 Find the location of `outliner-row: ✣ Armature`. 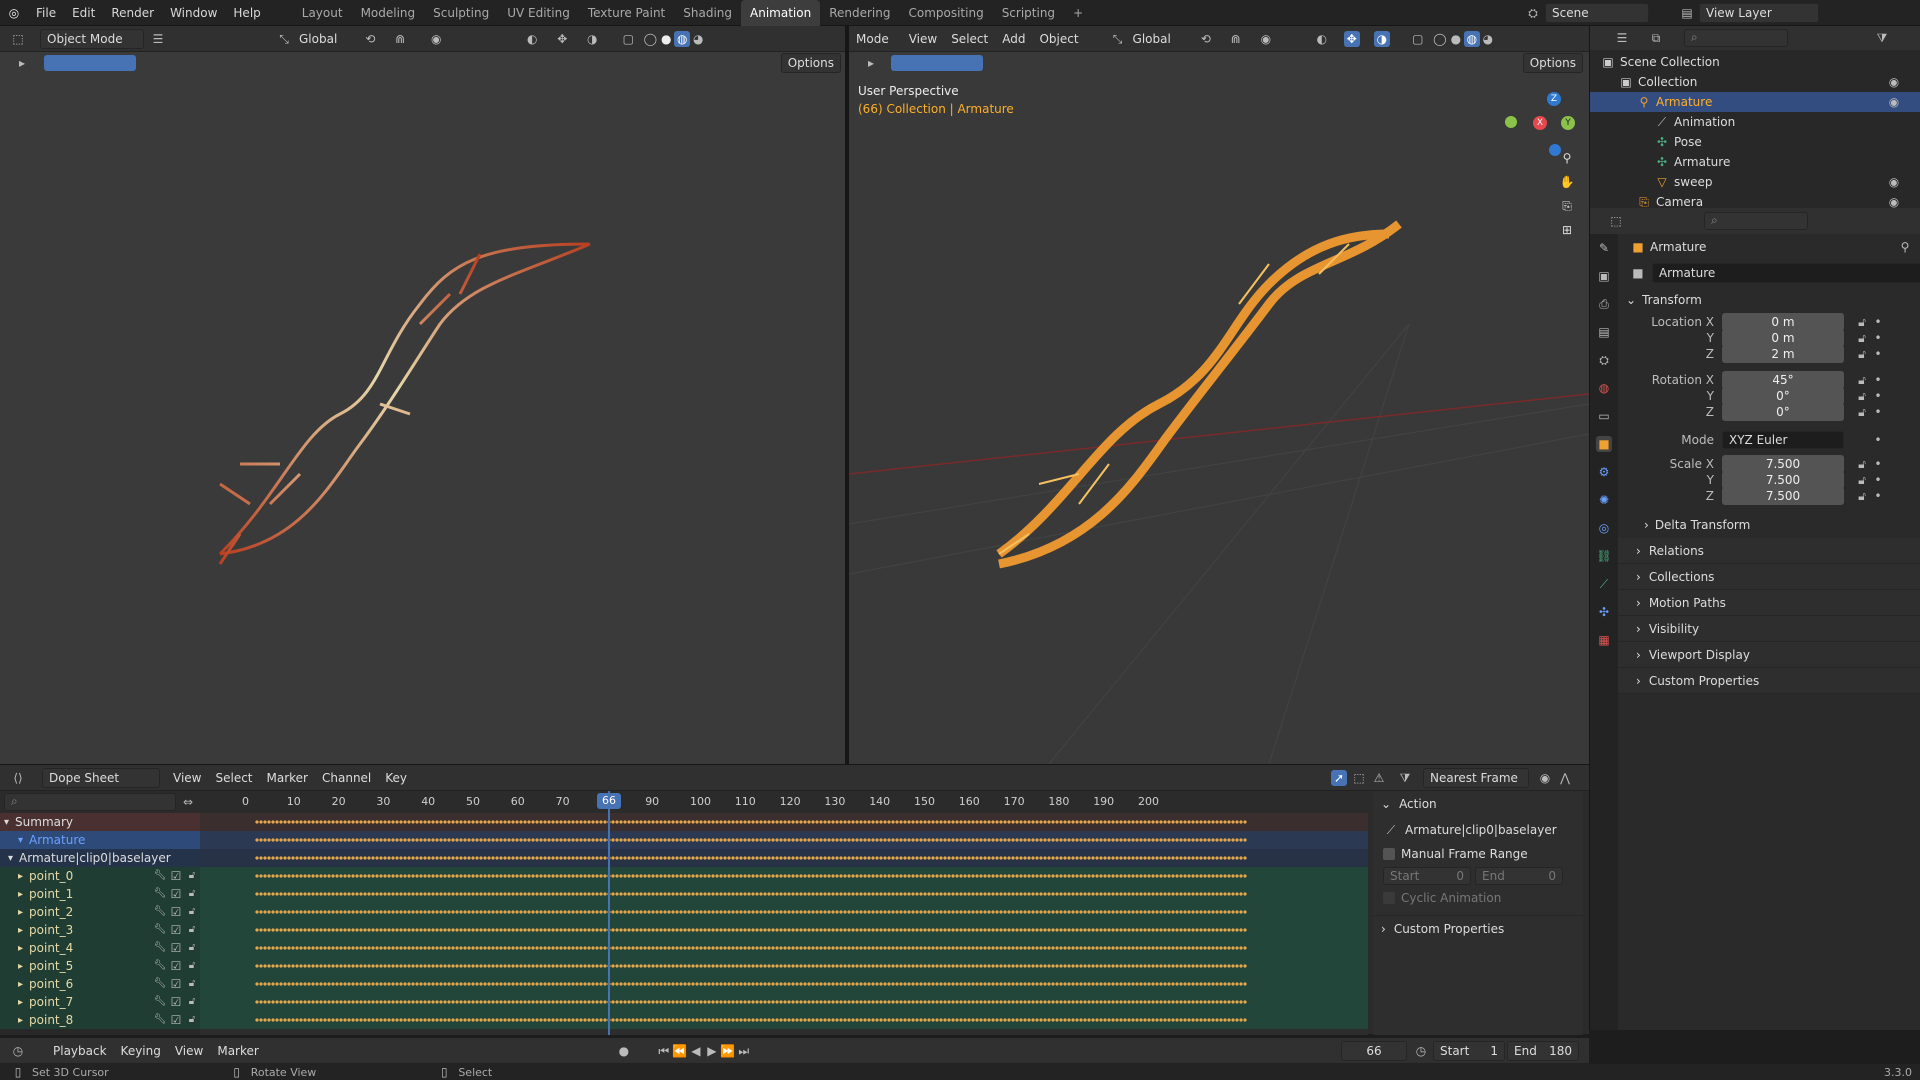

outliner-row: ✣ Armature is located at coordinates (1755, 162).